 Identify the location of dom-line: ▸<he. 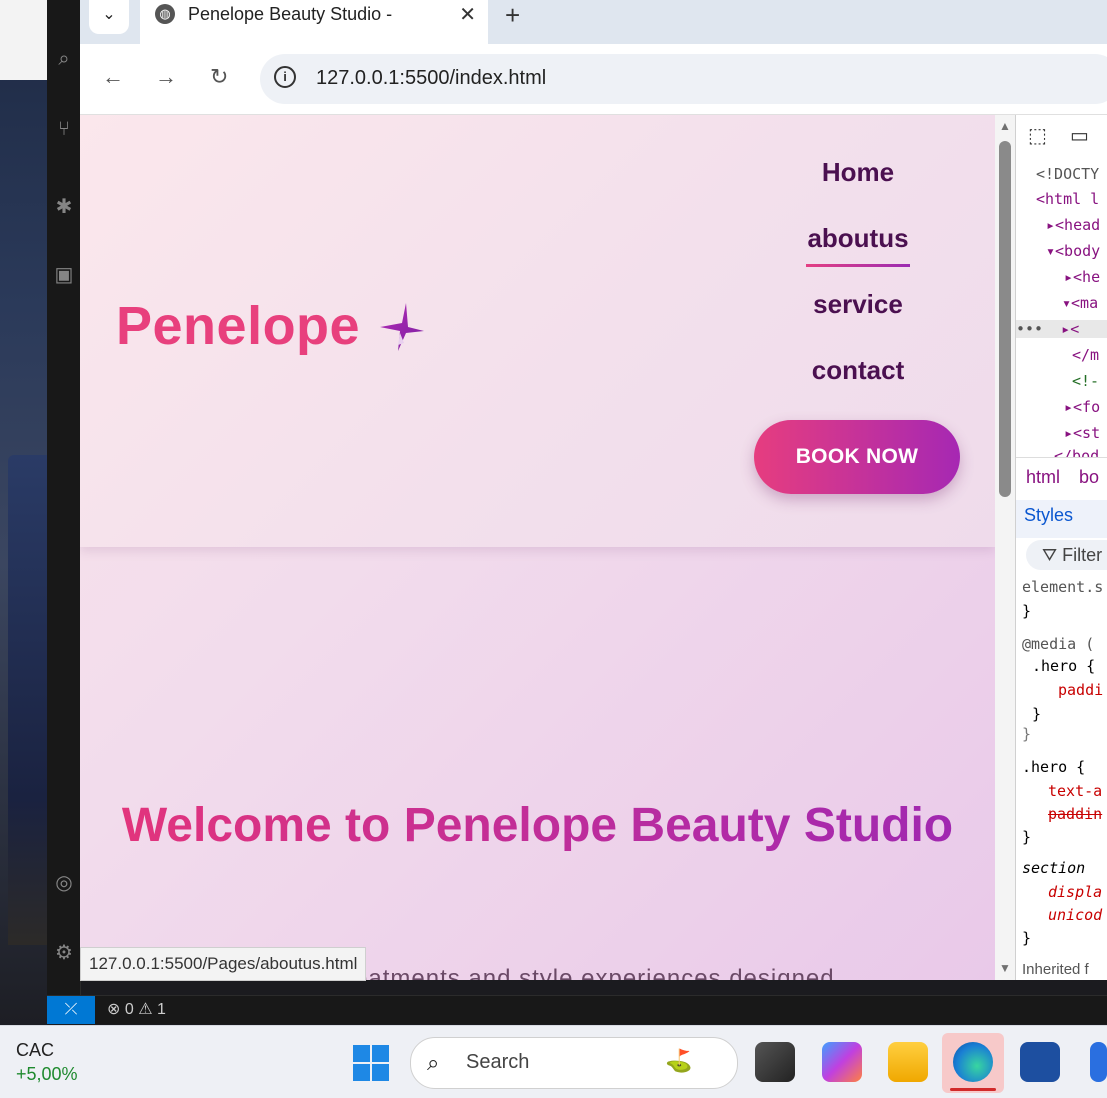
(1082, 277).